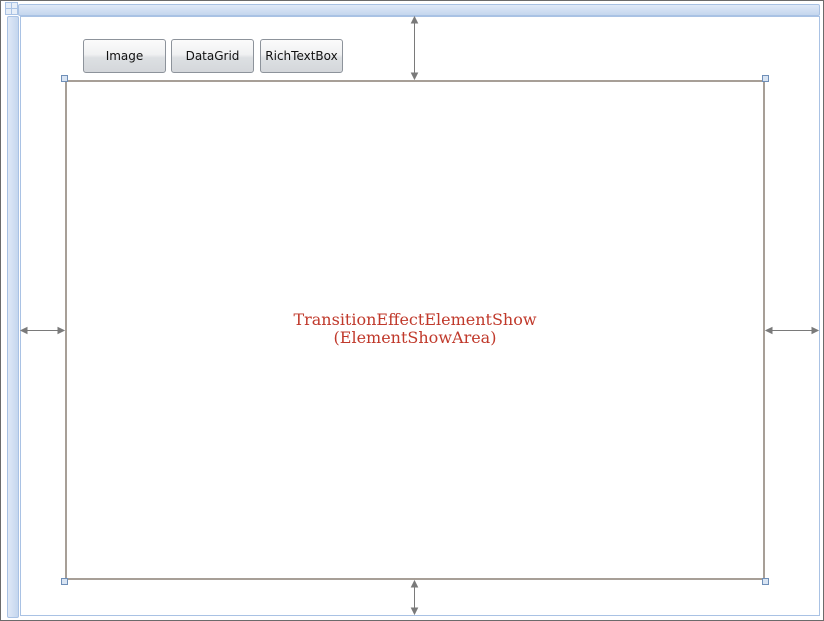 The width and height of the screenshot is (824, 621). What do you see at coordinates (414, 583) in the screenshot?
I see `bottom-margin-arrow-up-icon` at bounding box center [414, 583].